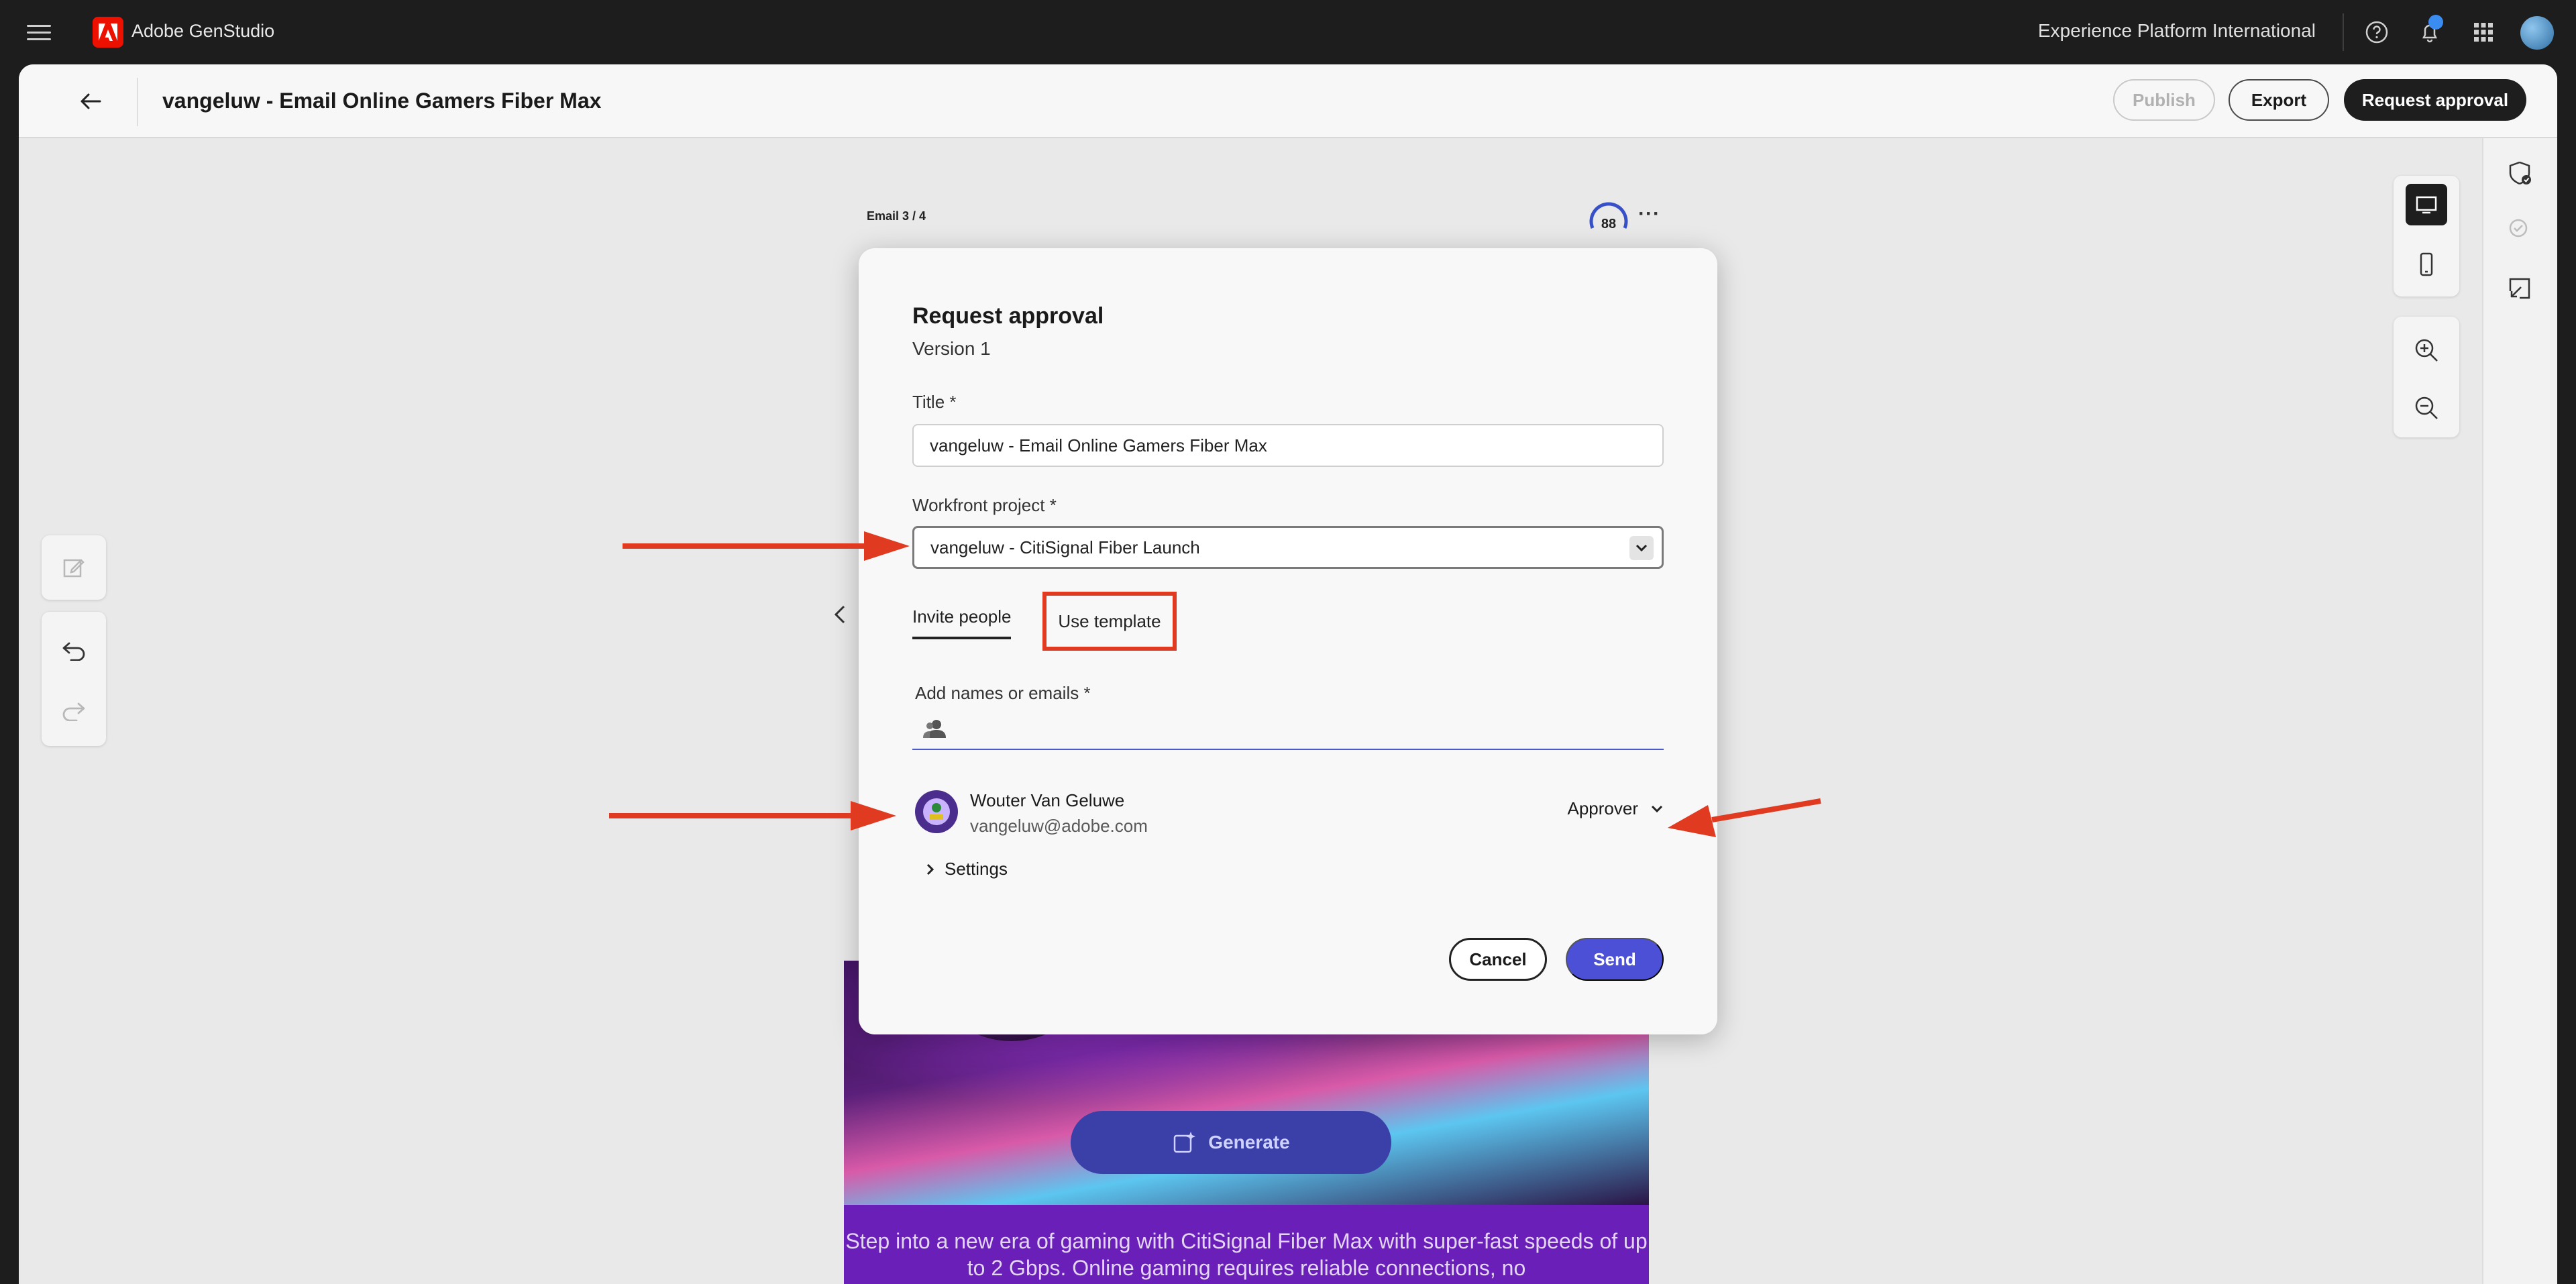 This screenshot has height=1284, width=2576. What do you see at coordinates (2426, 204) in the screenshot?
I see `desktop-view-button` at bounding box center [2426, 204].